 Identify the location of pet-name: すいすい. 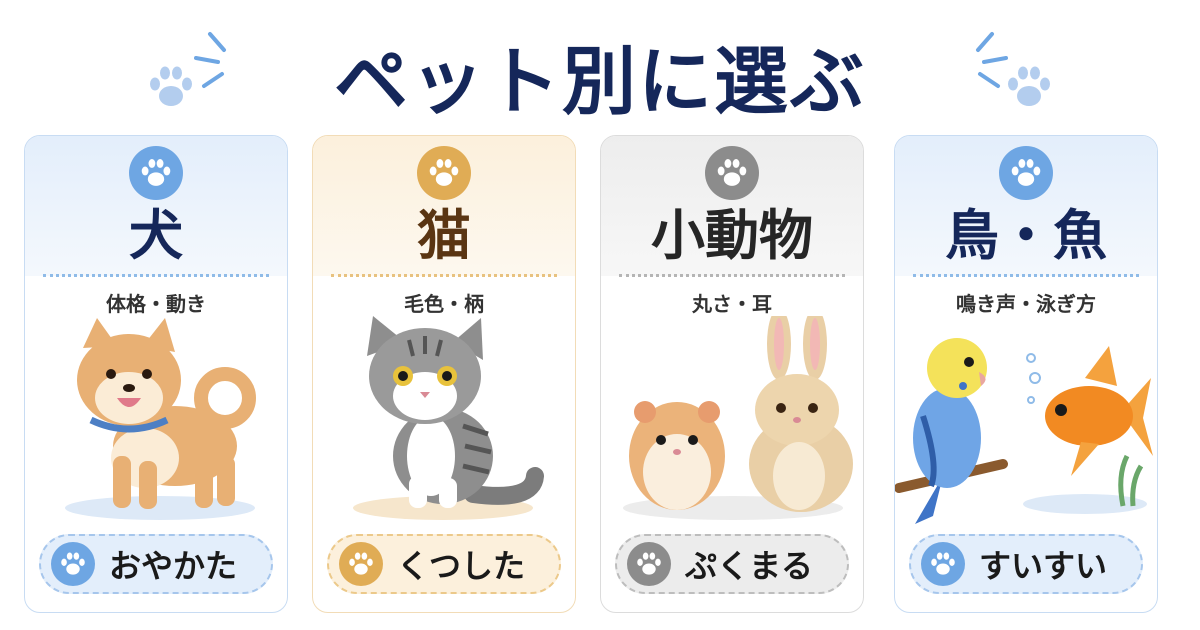
(1042, 566).